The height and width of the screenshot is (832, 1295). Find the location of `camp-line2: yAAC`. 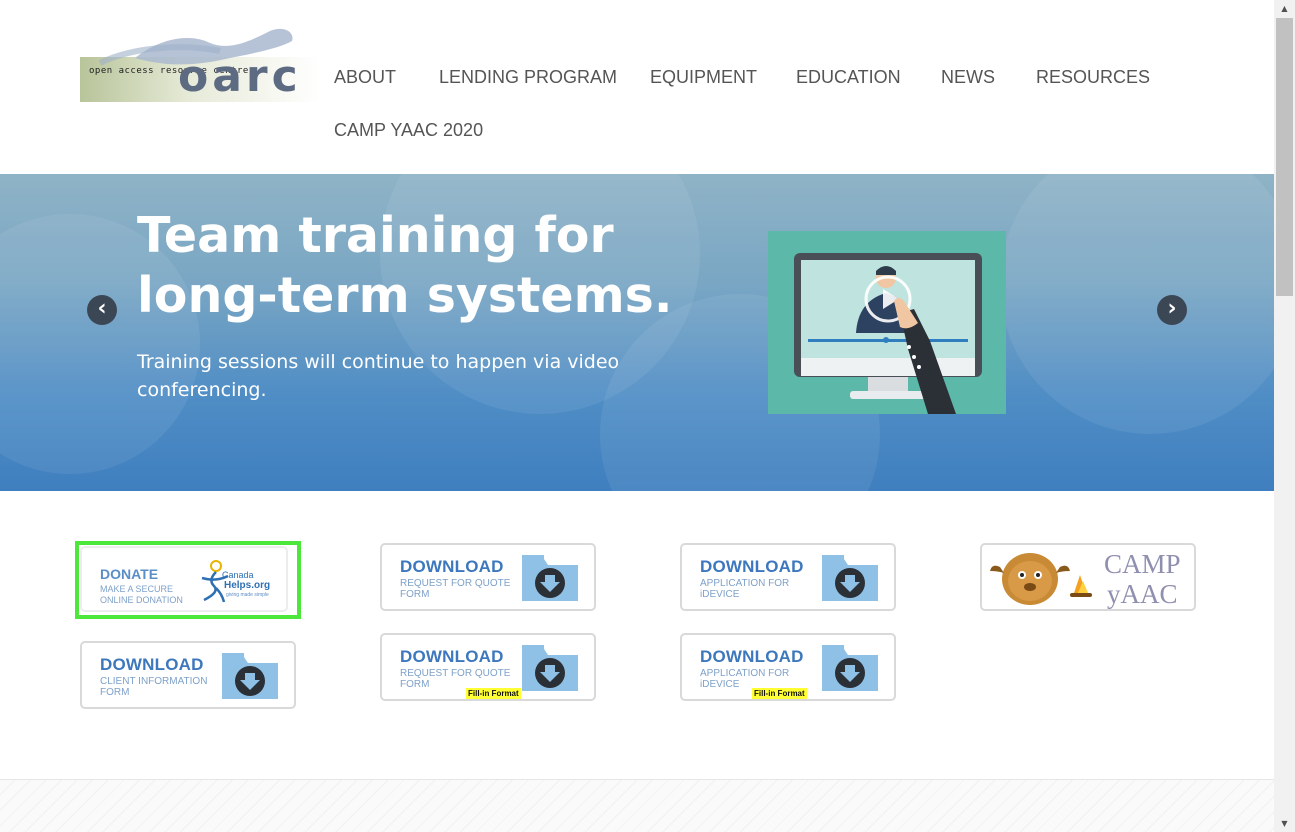

camp-line2: yAAC is located at coordinates (1142, 594).